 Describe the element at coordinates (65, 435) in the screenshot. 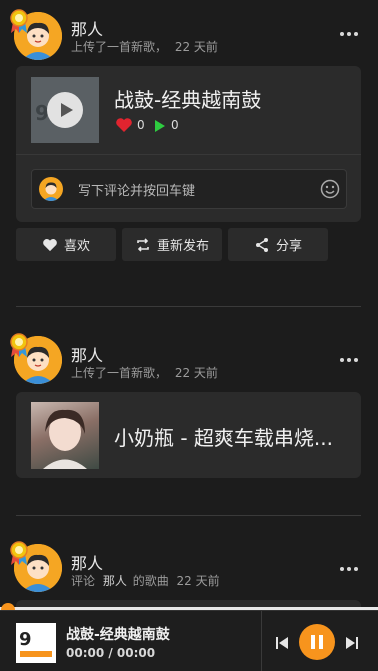

I see `song-cover` at that location.